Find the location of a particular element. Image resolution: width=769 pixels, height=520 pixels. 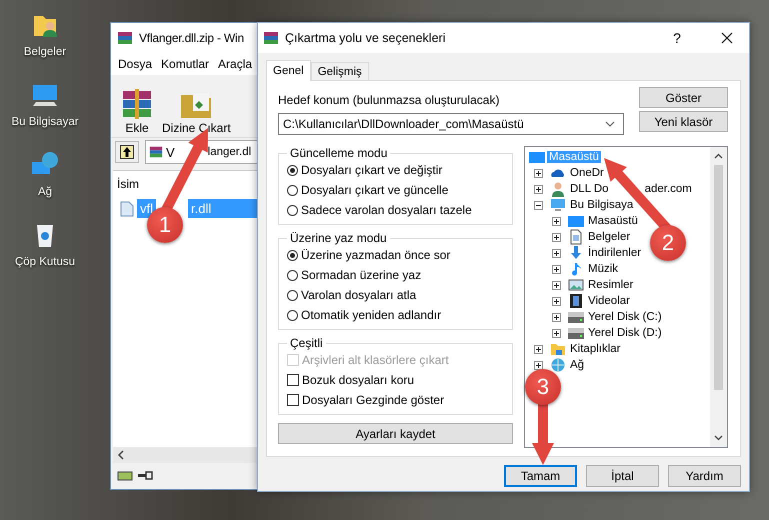

tree-item: Yerel Disk (C:) is located at coordinates (625, 317).